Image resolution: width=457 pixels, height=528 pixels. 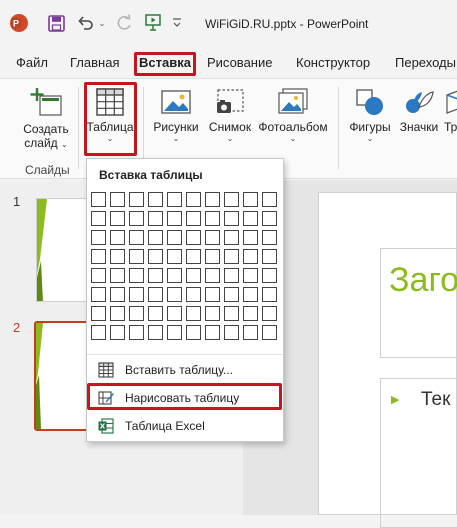 What do you see at coordinates (450, 110) in the screenshot?
I see `next-ribbon-button: Тр` at bounding box center [450, 110].